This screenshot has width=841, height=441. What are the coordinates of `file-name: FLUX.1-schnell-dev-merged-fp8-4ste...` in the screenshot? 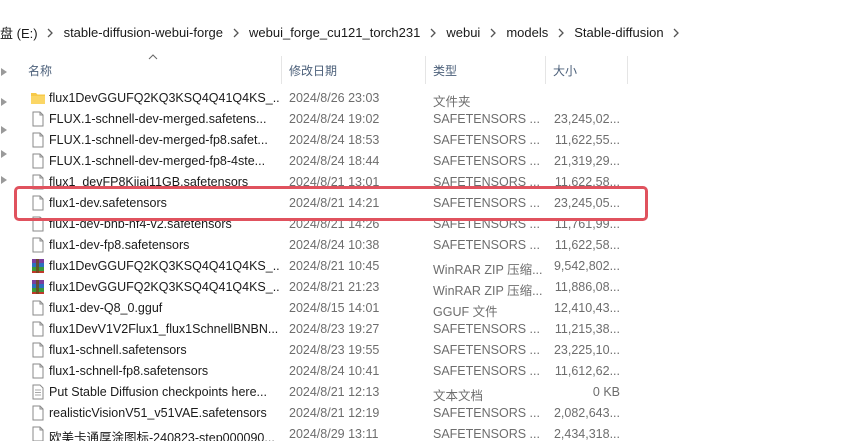 It's located at (157, 161).